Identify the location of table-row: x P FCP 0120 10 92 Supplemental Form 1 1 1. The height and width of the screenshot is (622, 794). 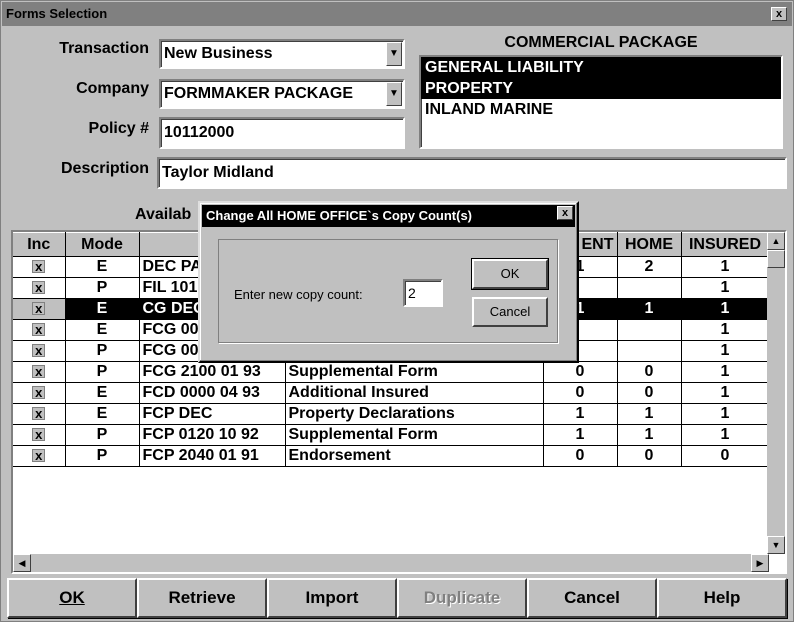
(391, 435).